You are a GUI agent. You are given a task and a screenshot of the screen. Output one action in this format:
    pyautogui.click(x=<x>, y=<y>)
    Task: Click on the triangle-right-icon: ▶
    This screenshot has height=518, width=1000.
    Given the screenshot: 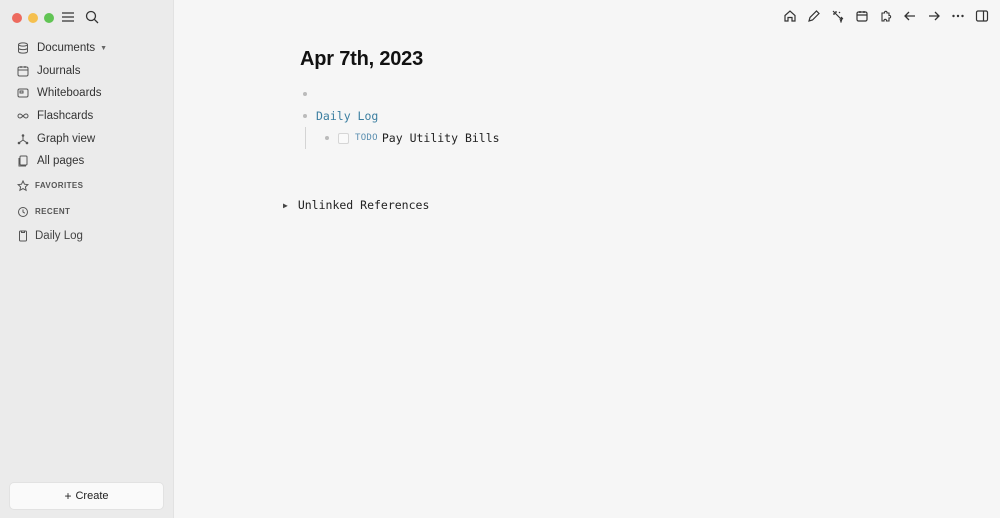 What is the action you would take?
    pyautogui.click(x=285, y=205)
    